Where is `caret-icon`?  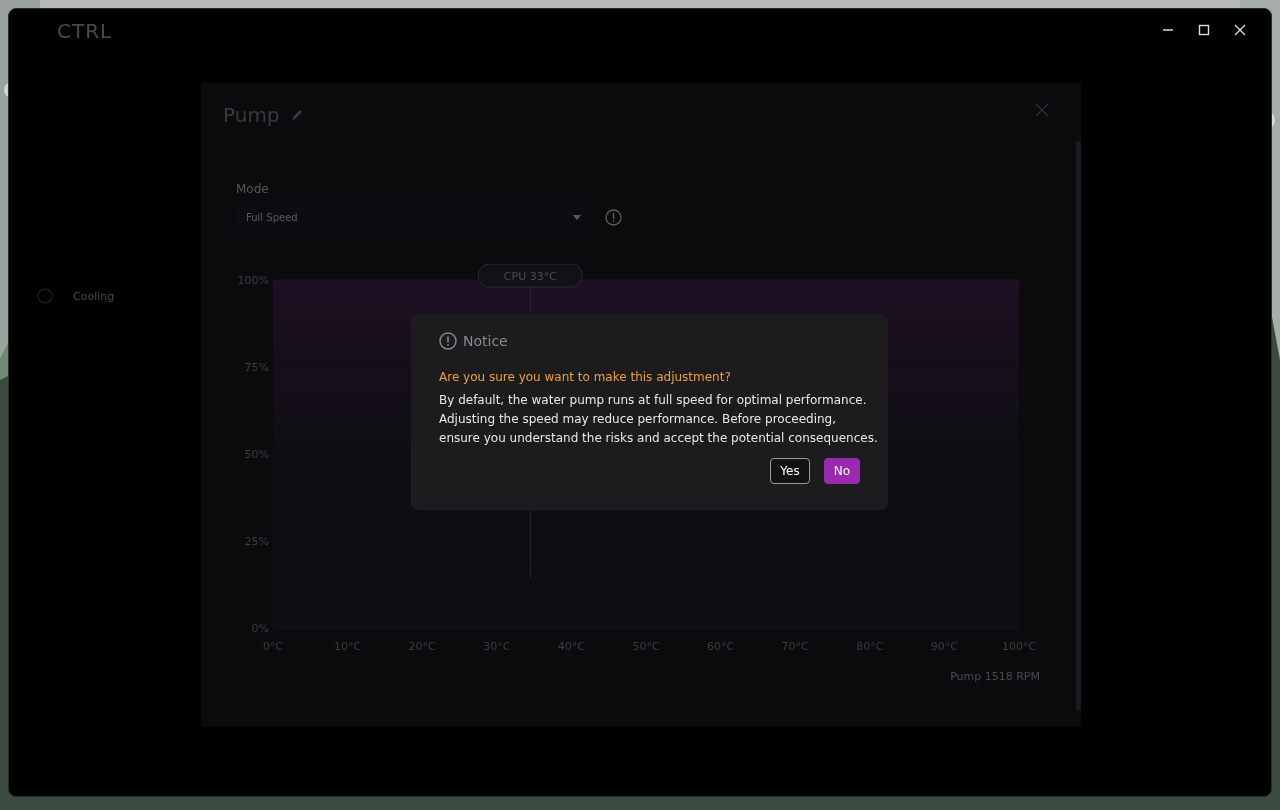
caret-icon is located at coordinates (577, 217).